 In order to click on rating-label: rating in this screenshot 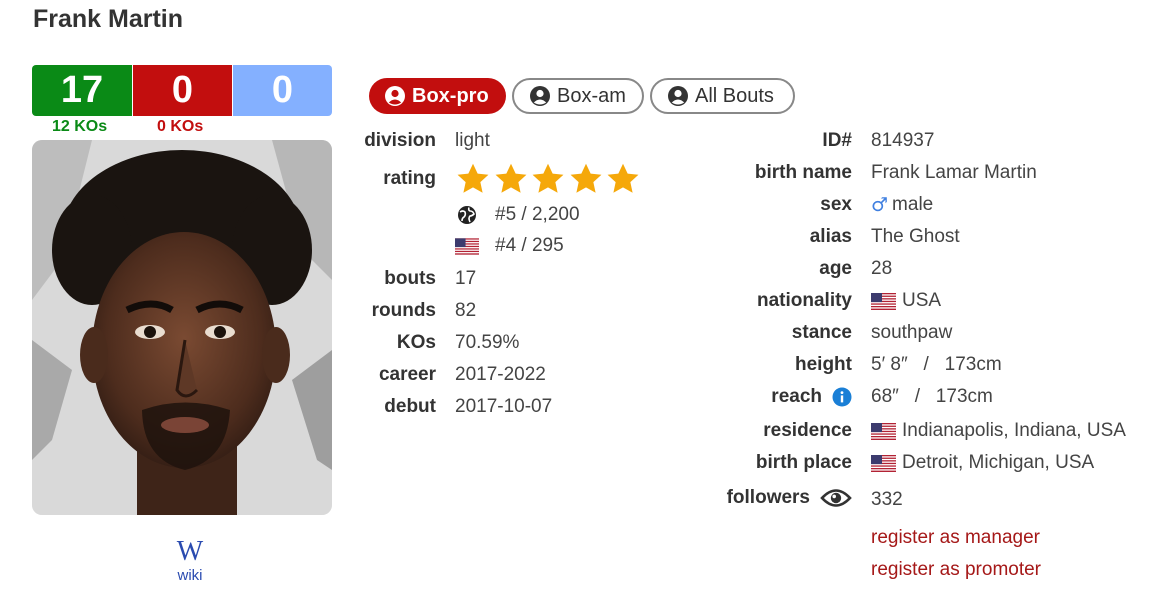, I will do `click(409, 178)`.